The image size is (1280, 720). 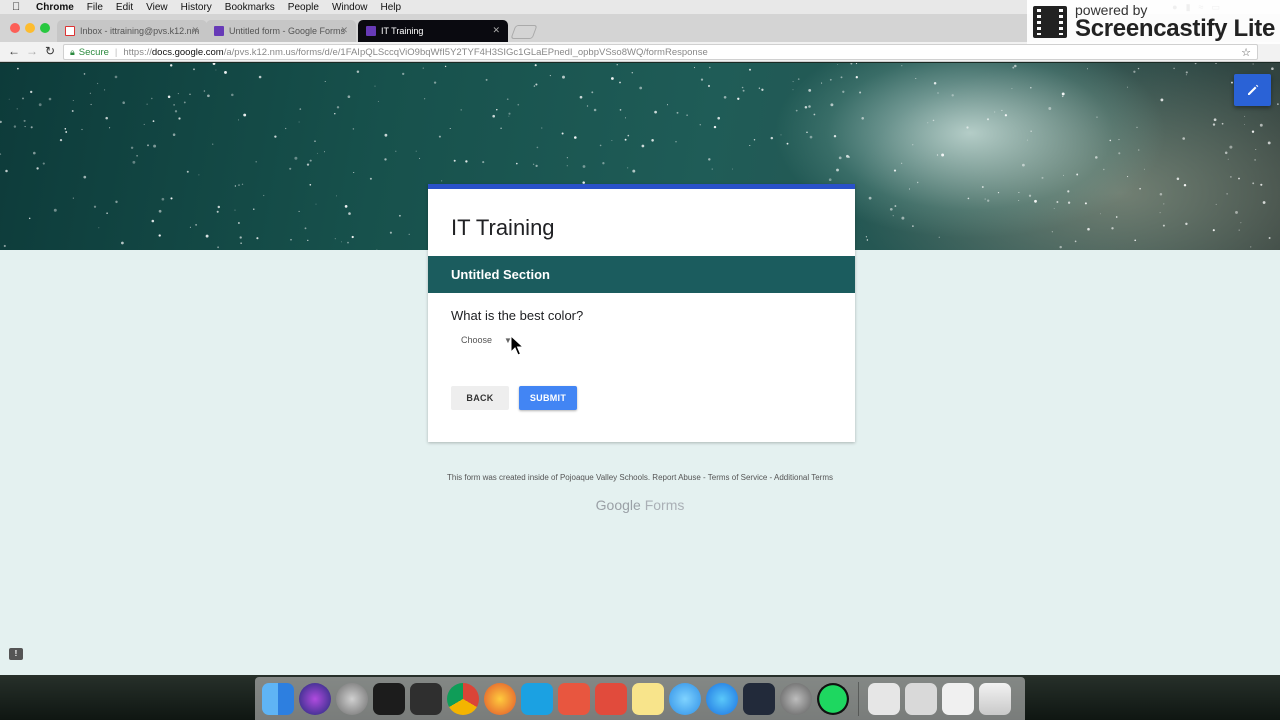 I want to click on remote-desktop-icon, so click(x=611, y=698).